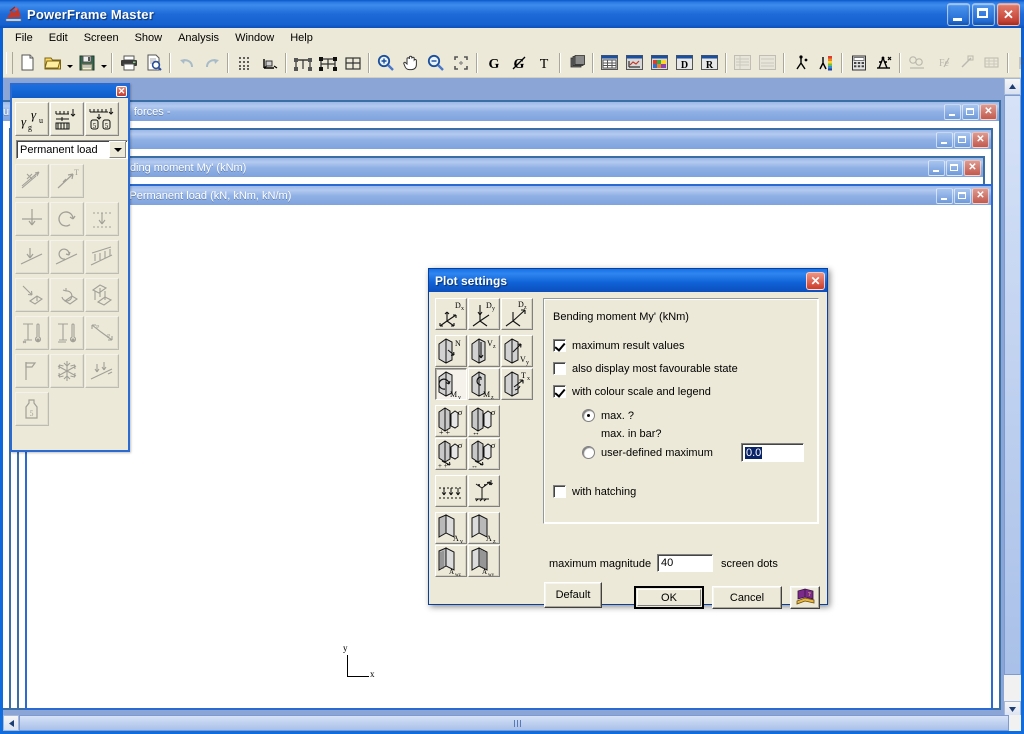 This screenshot has height=734, width=1024. I want to click on global-axes-off-icon: G, so click(518, 63).